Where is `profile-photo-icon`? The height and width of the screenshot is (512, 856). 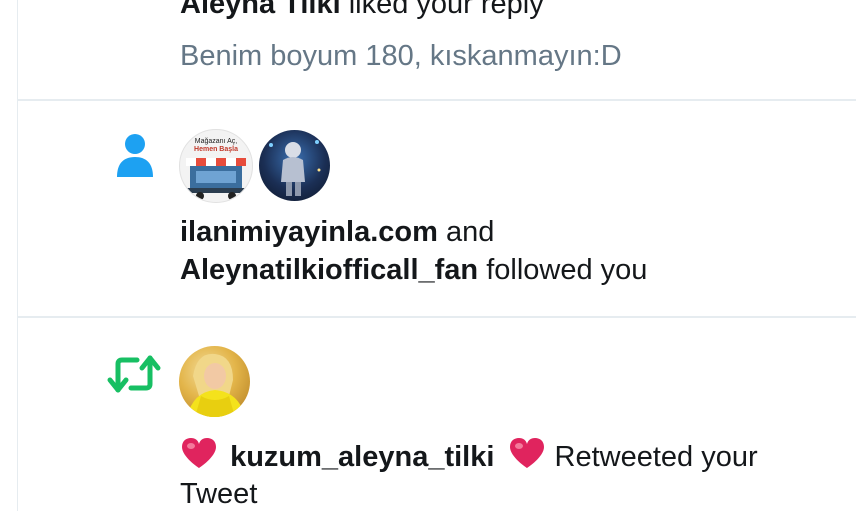 profile-photo-icon is located at coordinates (216, 385).